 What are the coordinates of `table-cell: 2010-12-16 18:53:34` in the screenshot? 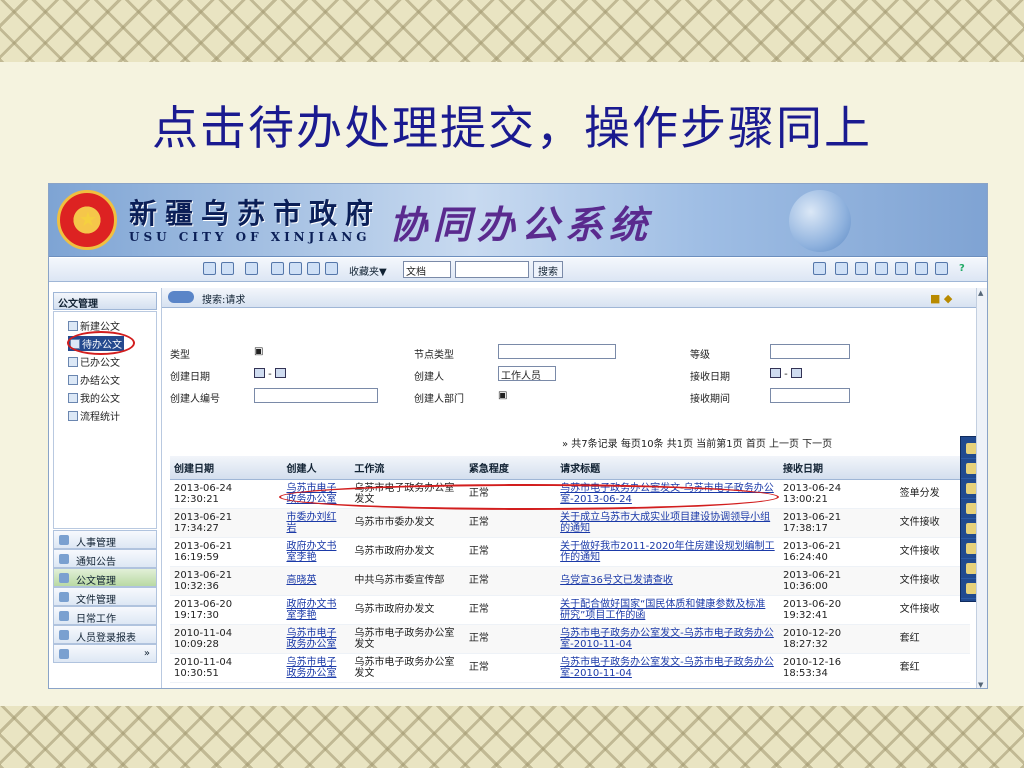 It's located at (837, 668).